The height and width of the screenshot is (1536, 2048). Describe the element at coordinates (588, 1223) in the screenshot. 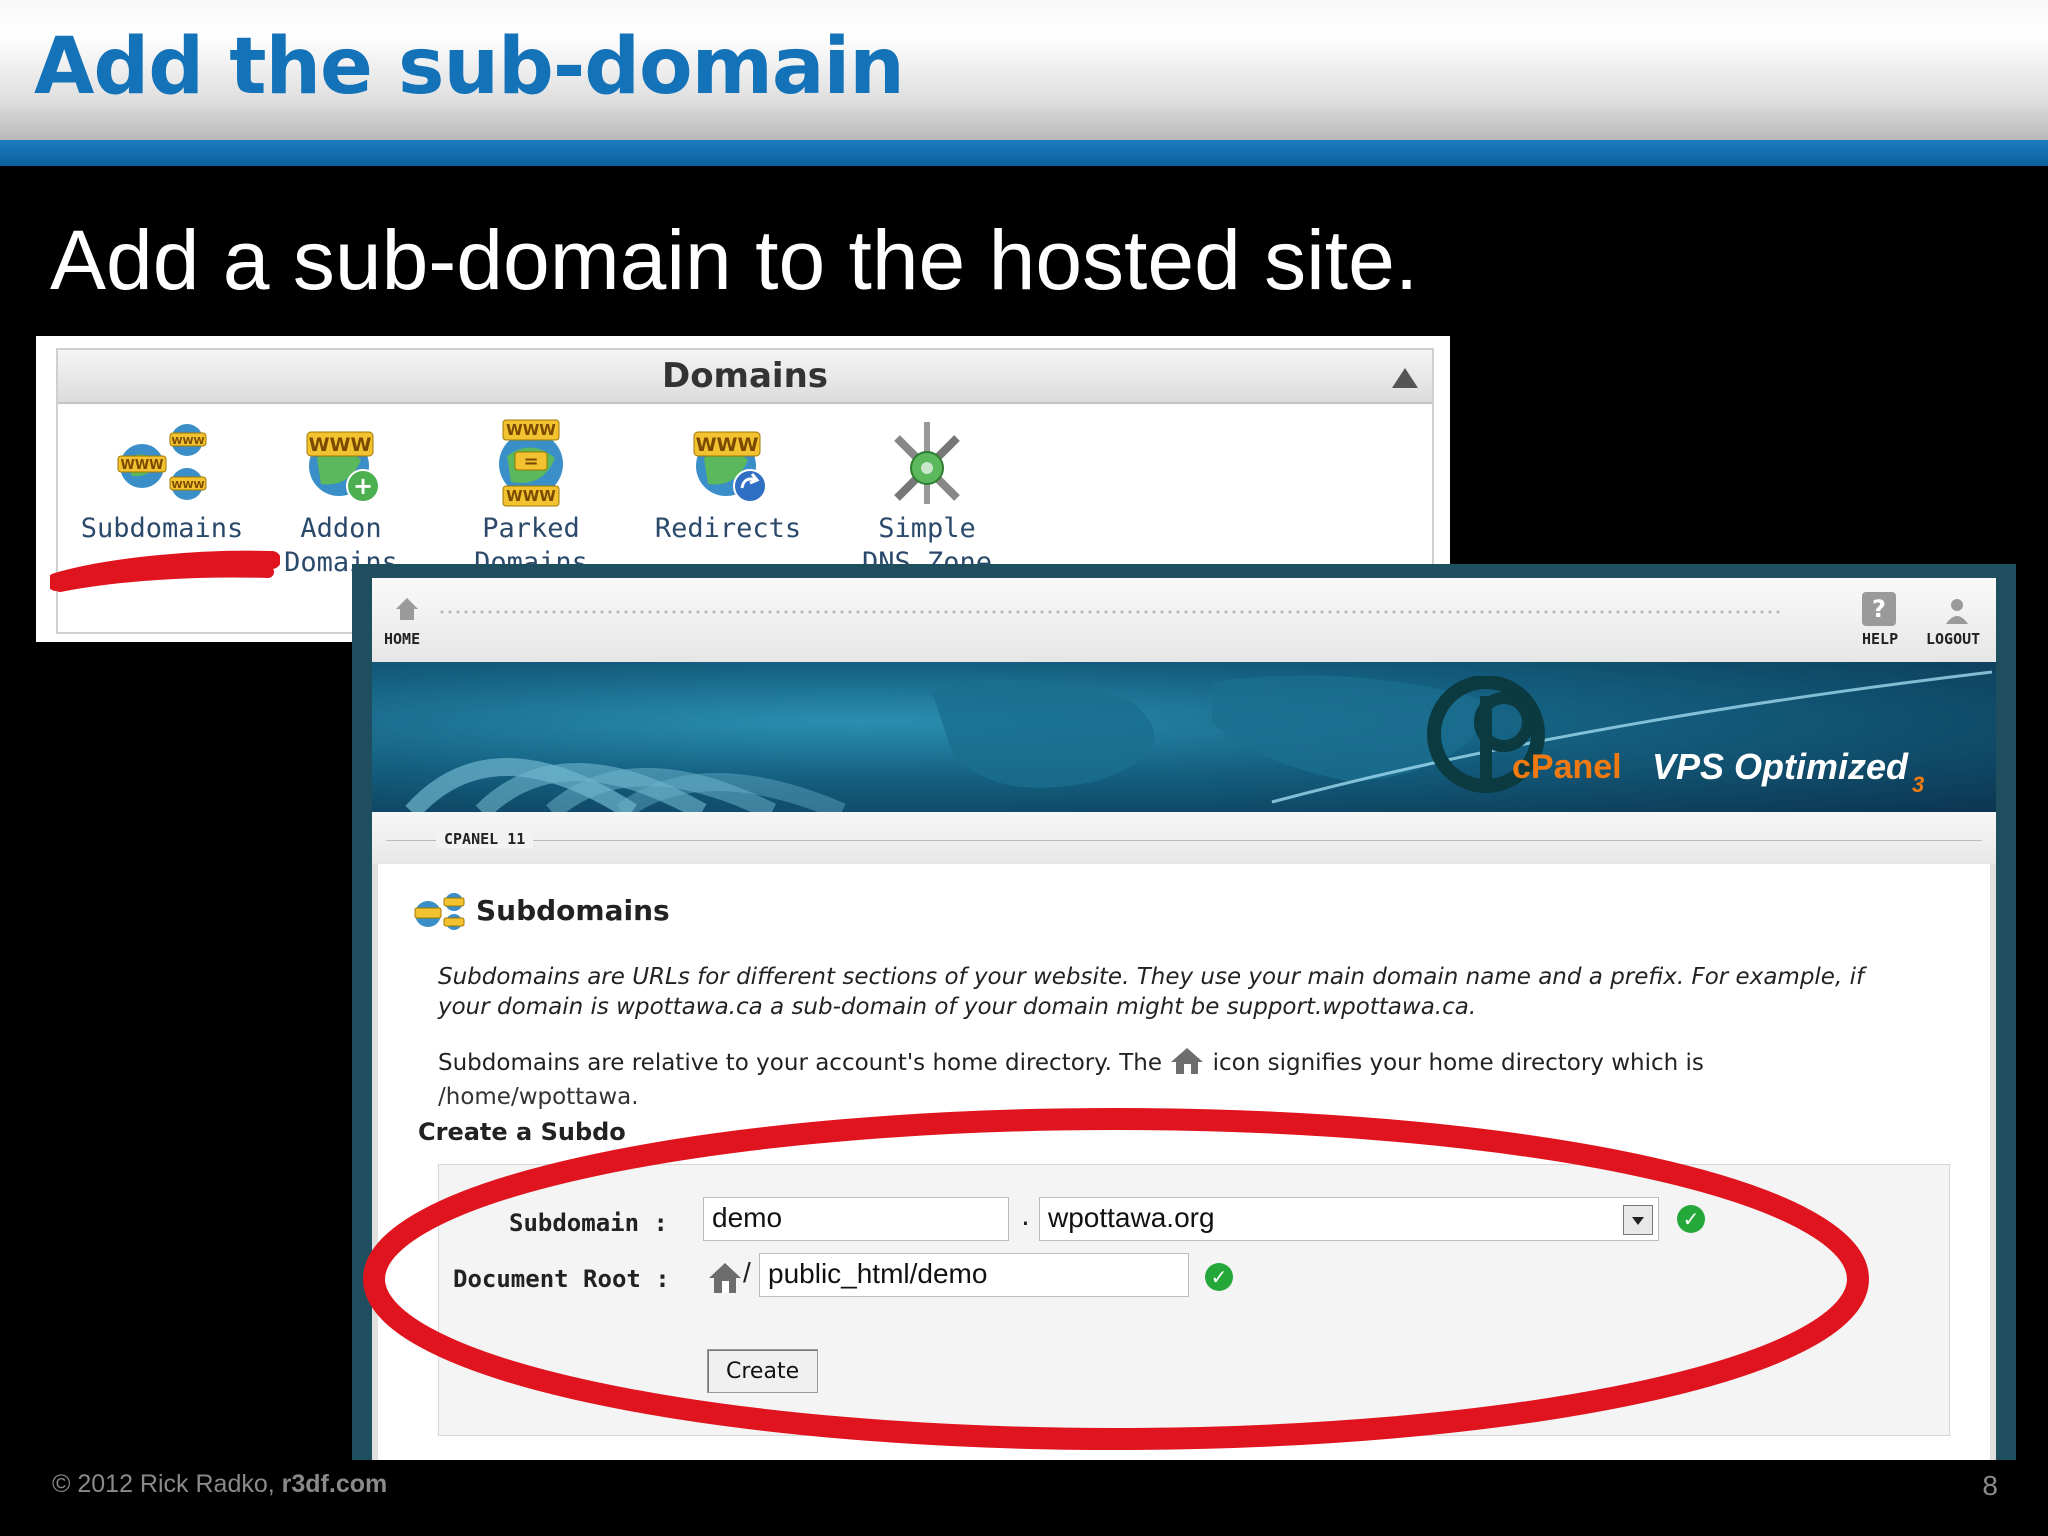

I see `subdomain-label: Subdomain :` at that location.